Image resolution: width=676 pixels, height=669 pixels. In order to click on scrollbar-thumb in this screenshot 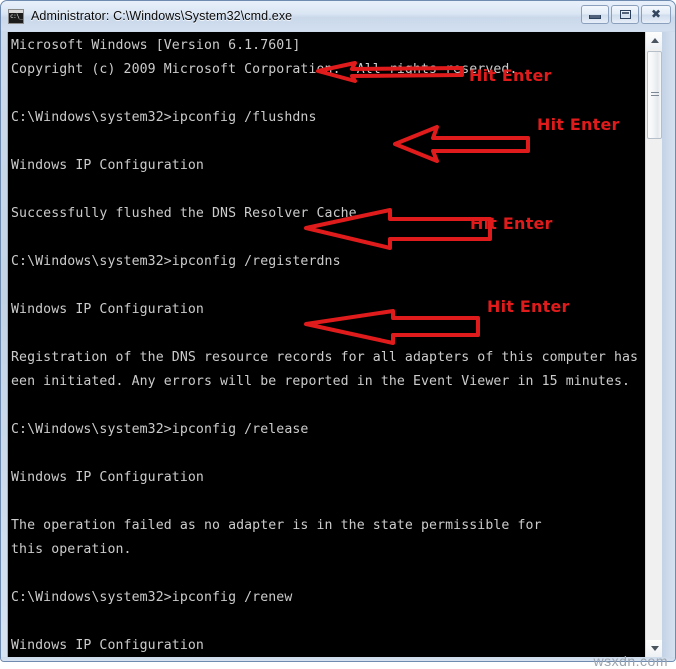, I will do `click(654, 95)`.